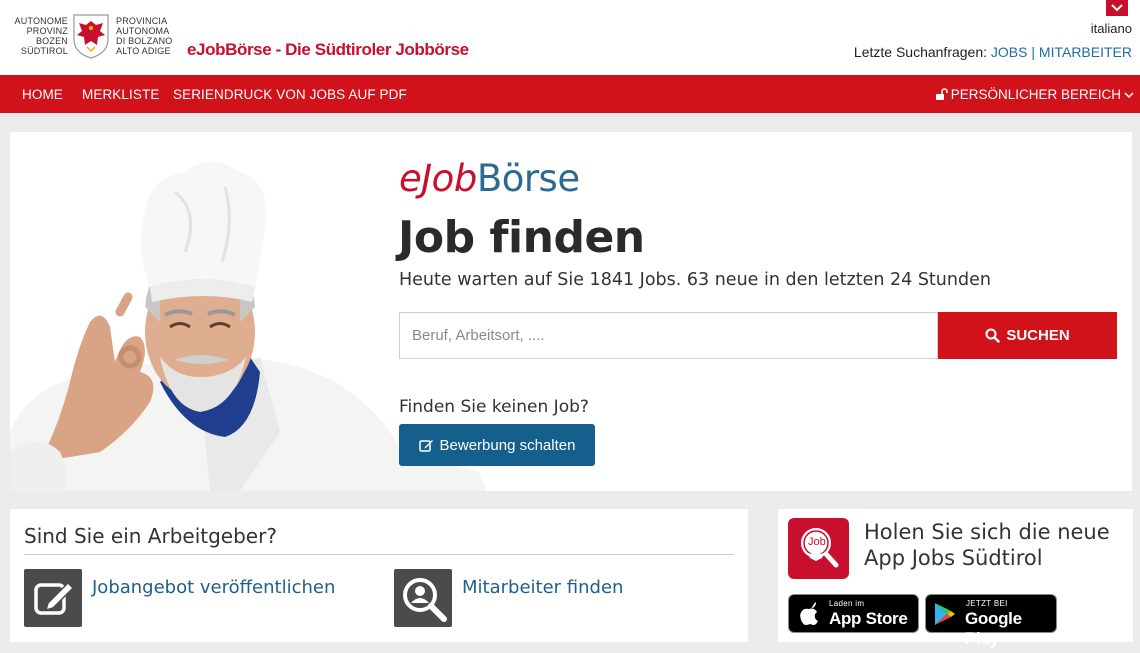  Describe the element at coordinates (144, 41) in the screenshot. I see `logo-line: DI BOLZANO` at that location.